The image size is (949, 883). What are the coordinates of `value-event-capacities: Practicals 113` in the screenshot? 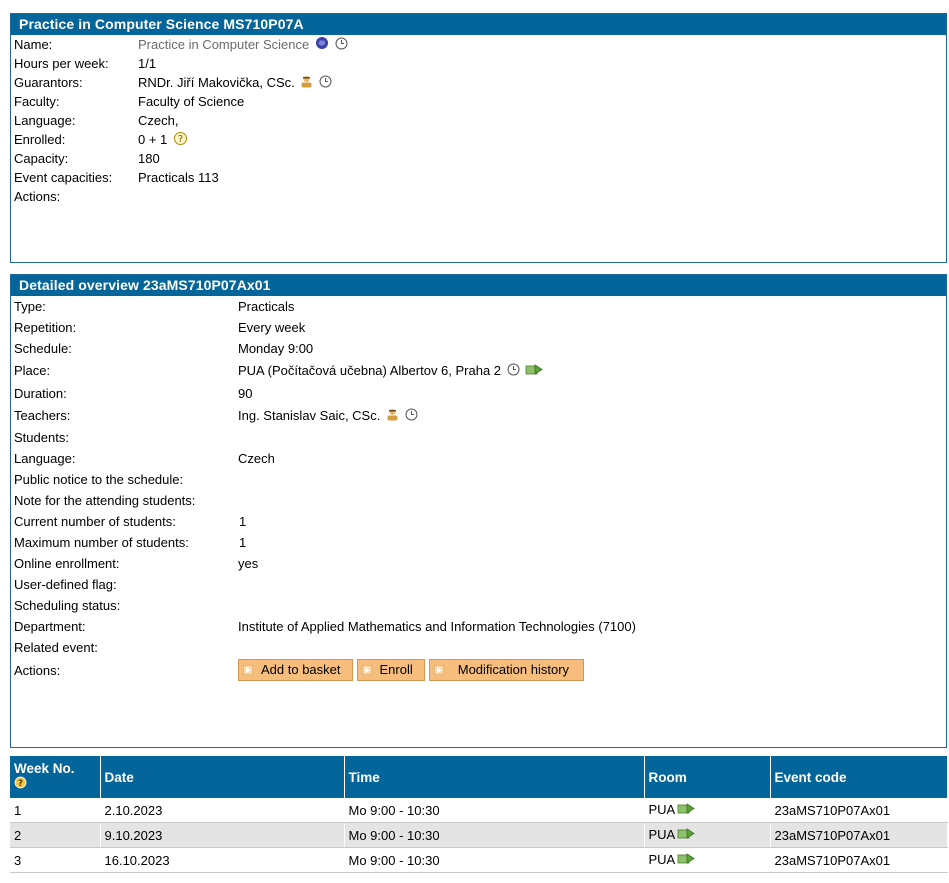 It's located at (178, 177).